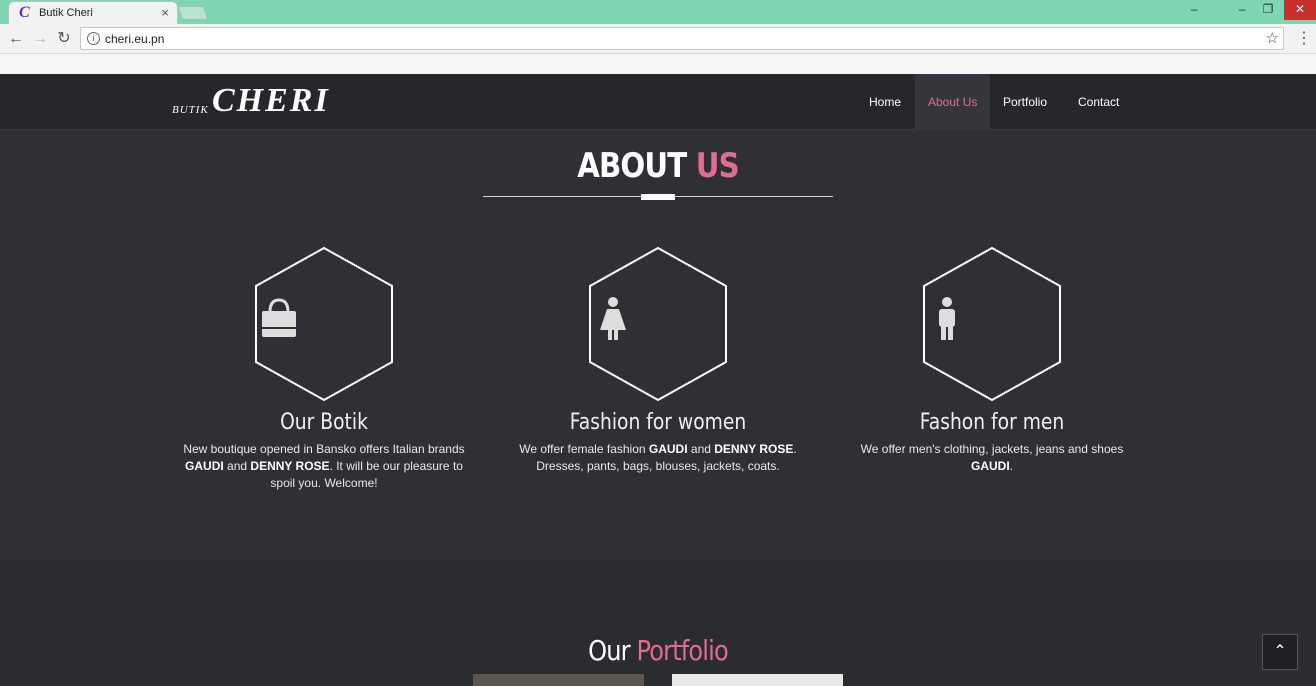 The height and width of the screenshot is (686, 1316). Describe the element at coordinates (190, 110) in the screenshot. I see `logo-small-text: BUTIK` at that location.